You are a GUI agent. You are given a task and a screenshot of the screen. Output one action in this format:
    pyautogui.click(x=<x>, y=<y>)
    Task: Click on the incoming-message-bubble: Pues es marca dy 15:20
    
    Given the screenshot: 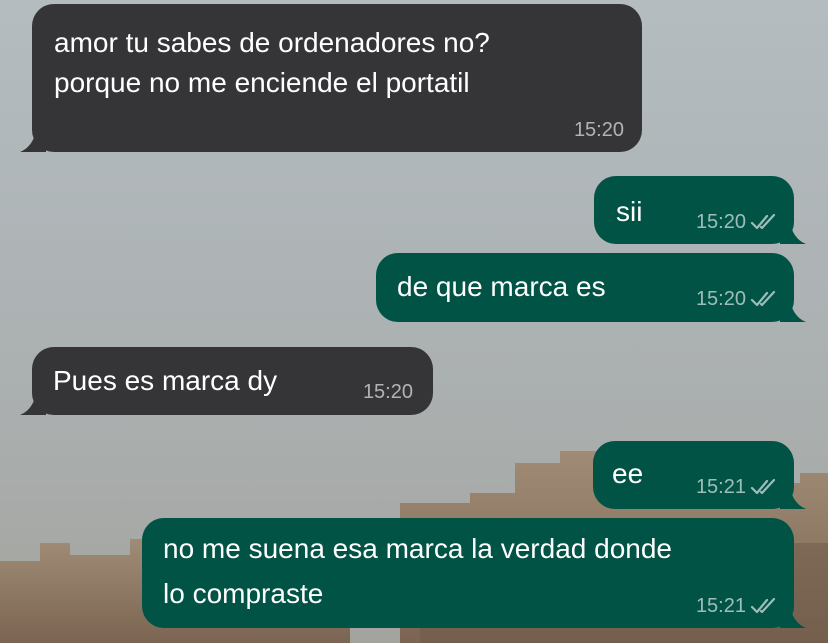 What is the action you would take?
    pyautogui.click(x=226, y=381)
    